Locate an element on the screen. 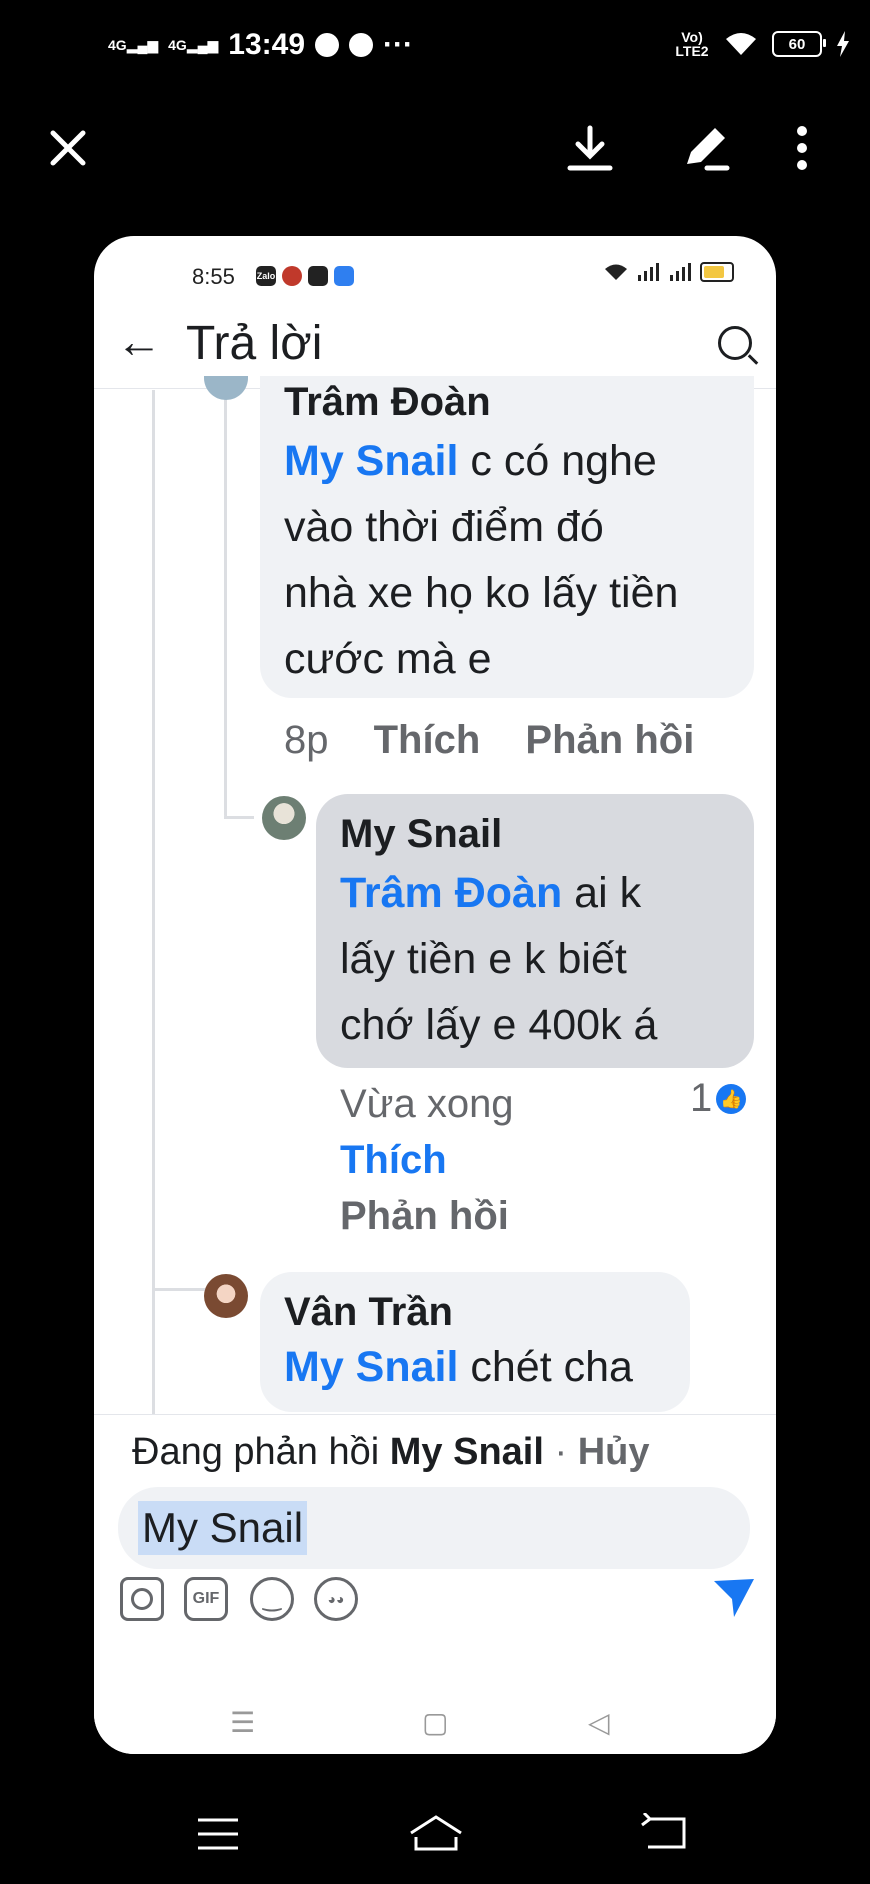 The height and width of the screenshot is (1884, 870). status-bar-right: Vo) LTE2 60 is located at coordinates (762, 44).